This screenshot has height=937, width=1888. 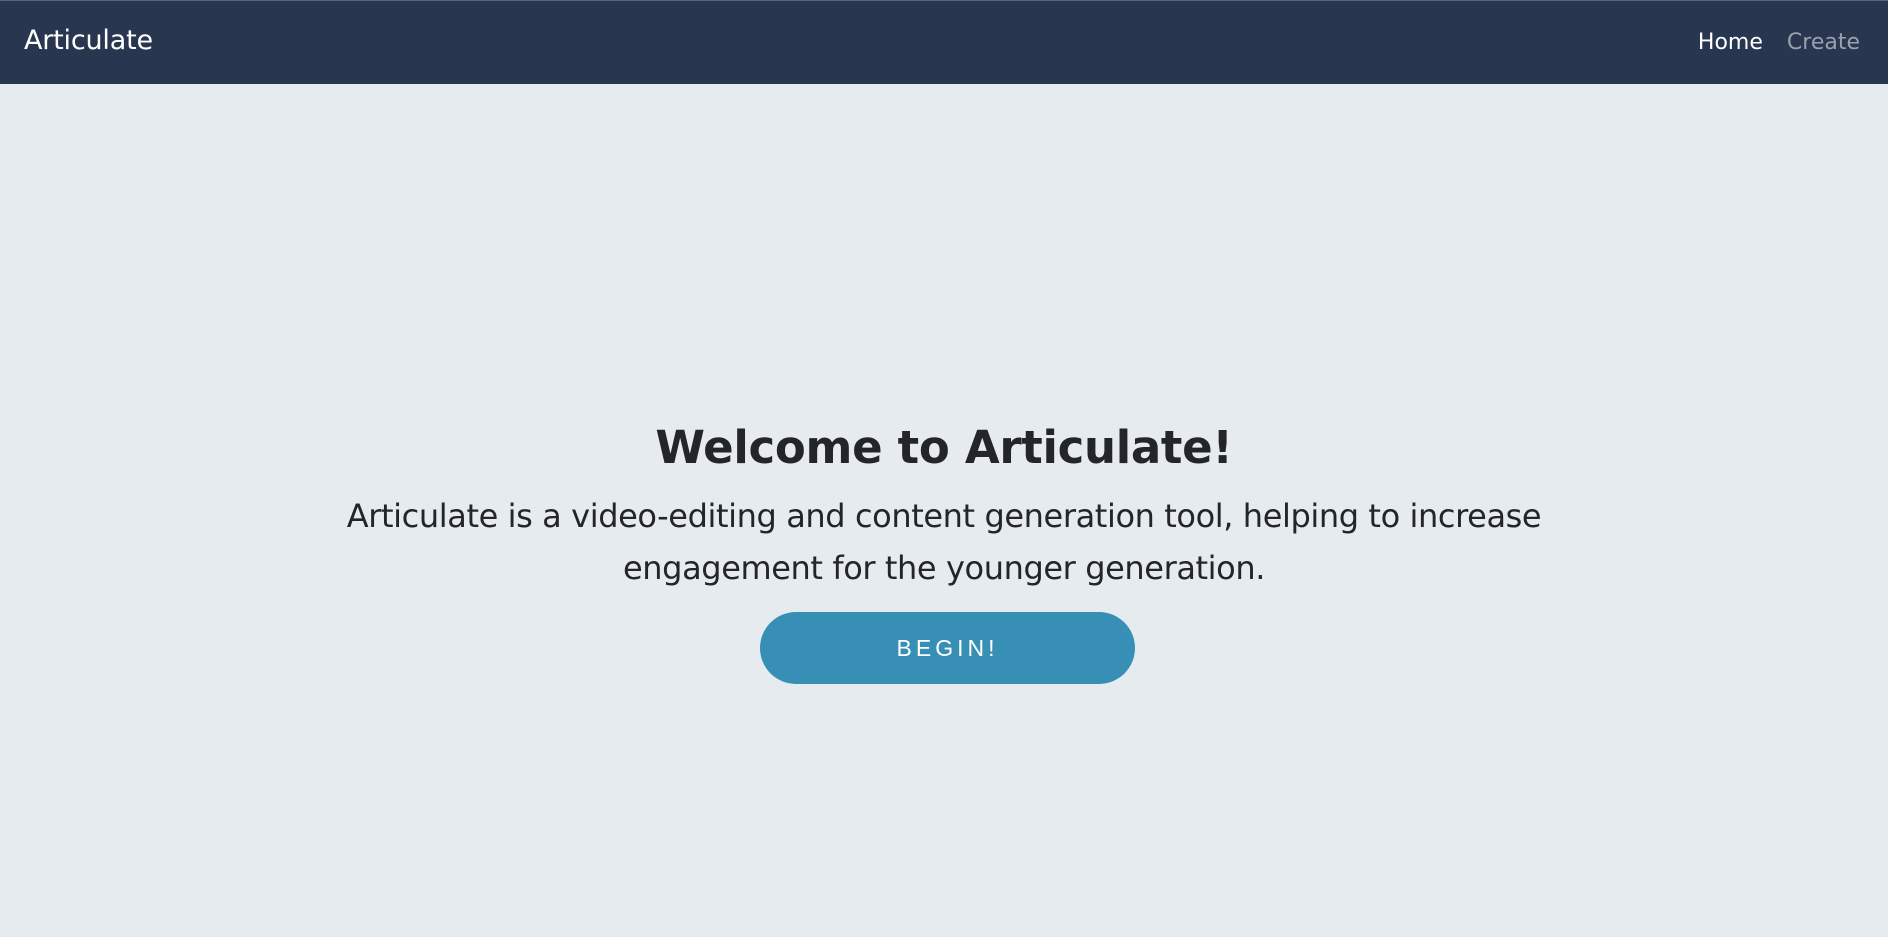 What do you see at coordinates (88, 40) in the screenshot?
I see `brand-logo-link: Articulate` at bounding box center [88, 40].